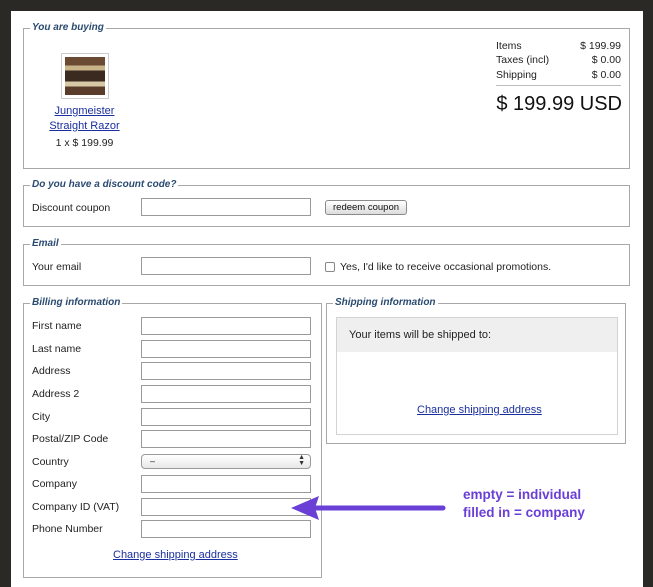  Describe the element at coordinates (226, 394) in the screenshot. I see `address2-input` at that location.